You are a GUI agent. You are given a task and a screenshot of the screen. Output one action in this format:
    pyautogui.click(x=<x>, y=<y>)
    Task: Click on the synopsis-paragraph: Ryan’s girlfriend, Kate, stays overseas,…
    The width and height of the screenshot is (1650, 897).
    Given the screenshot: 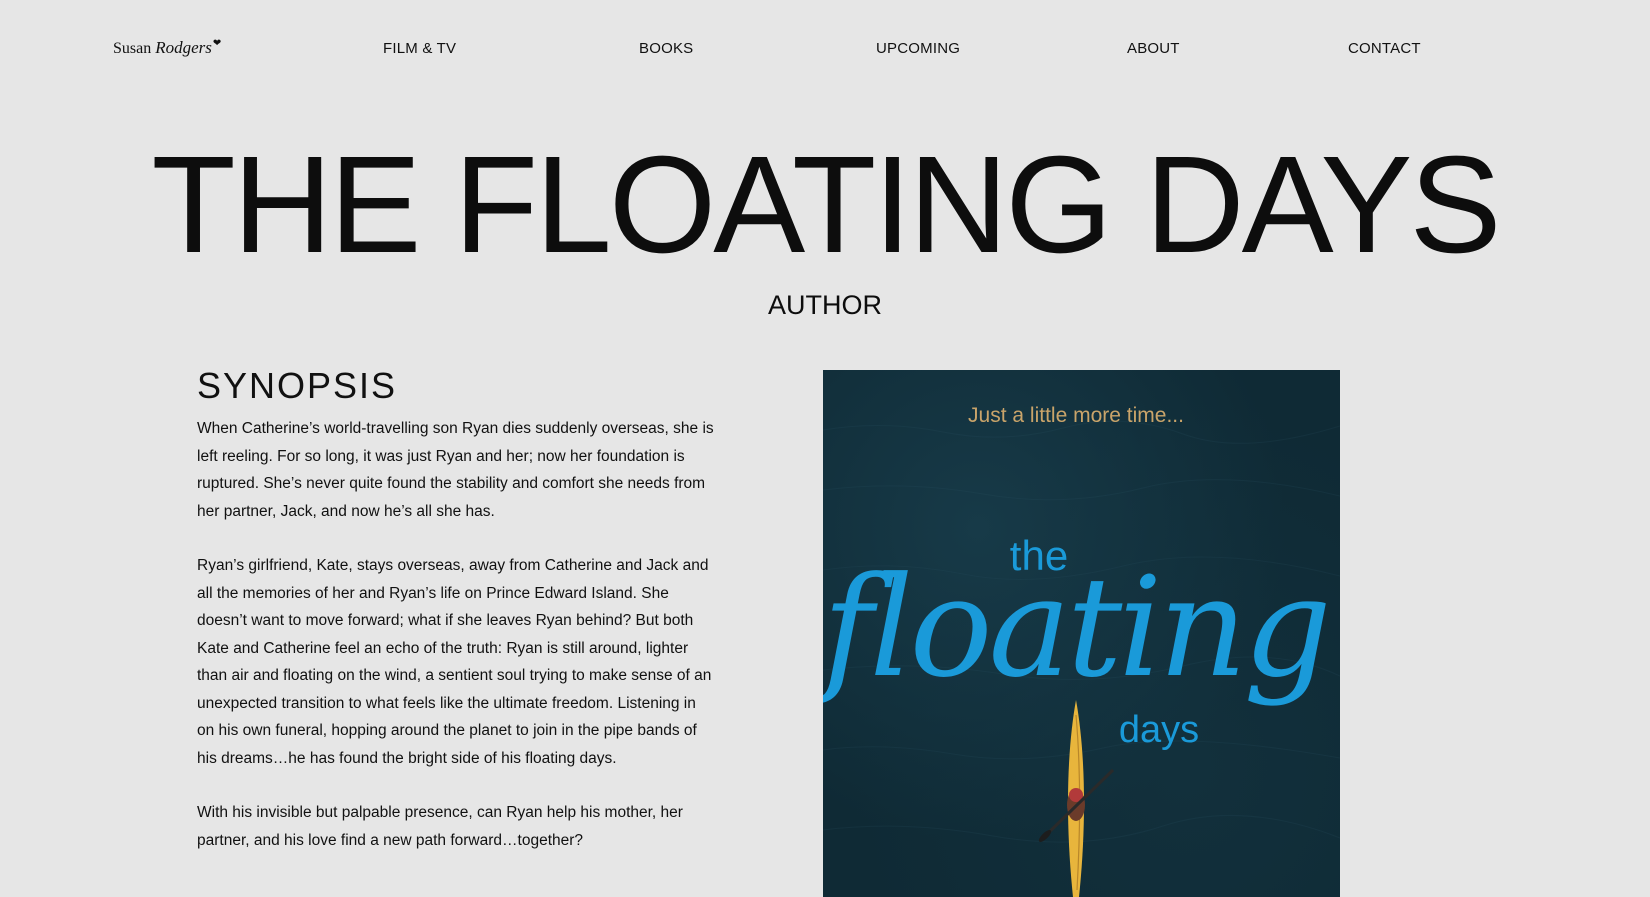 What is the action you would take?
    pyautogui.click(x=454, y=662)
    